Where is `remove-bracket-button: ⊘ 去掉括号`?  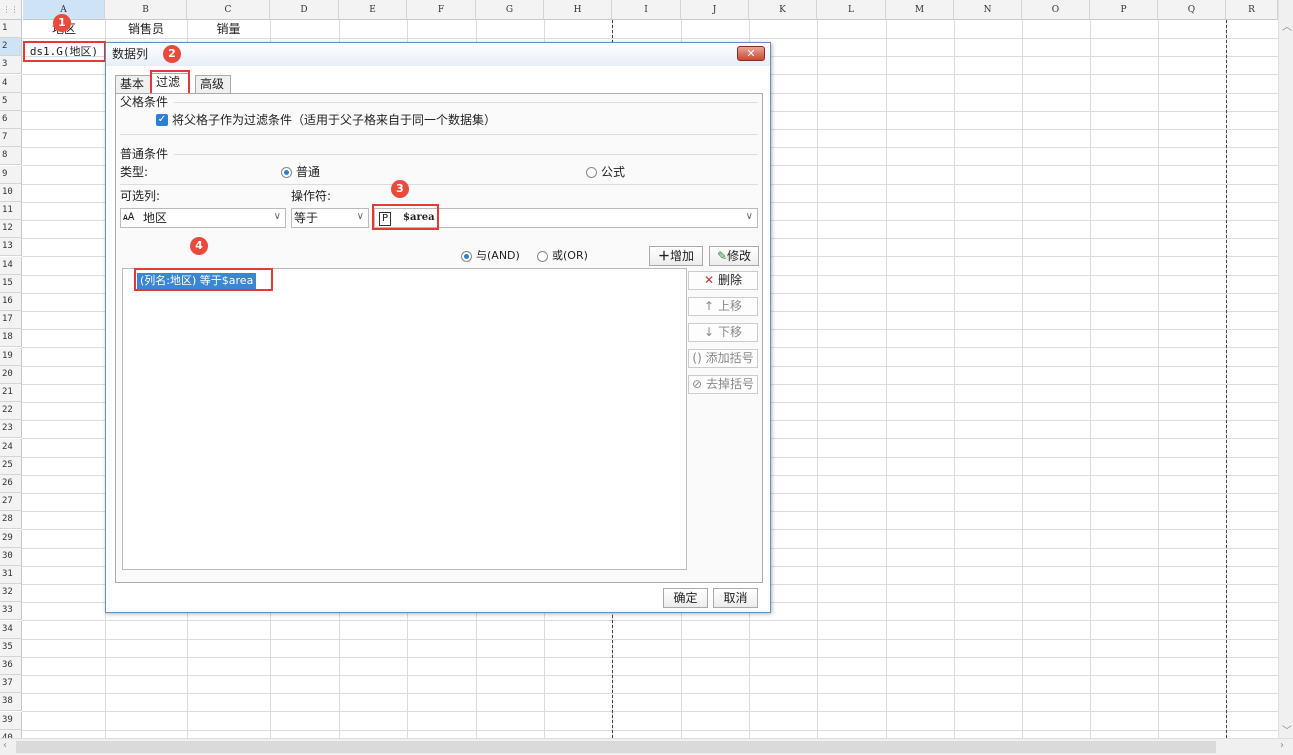
remove-bracket-button: ⊘ 去掉括号 is located at coordinates (723, 384).